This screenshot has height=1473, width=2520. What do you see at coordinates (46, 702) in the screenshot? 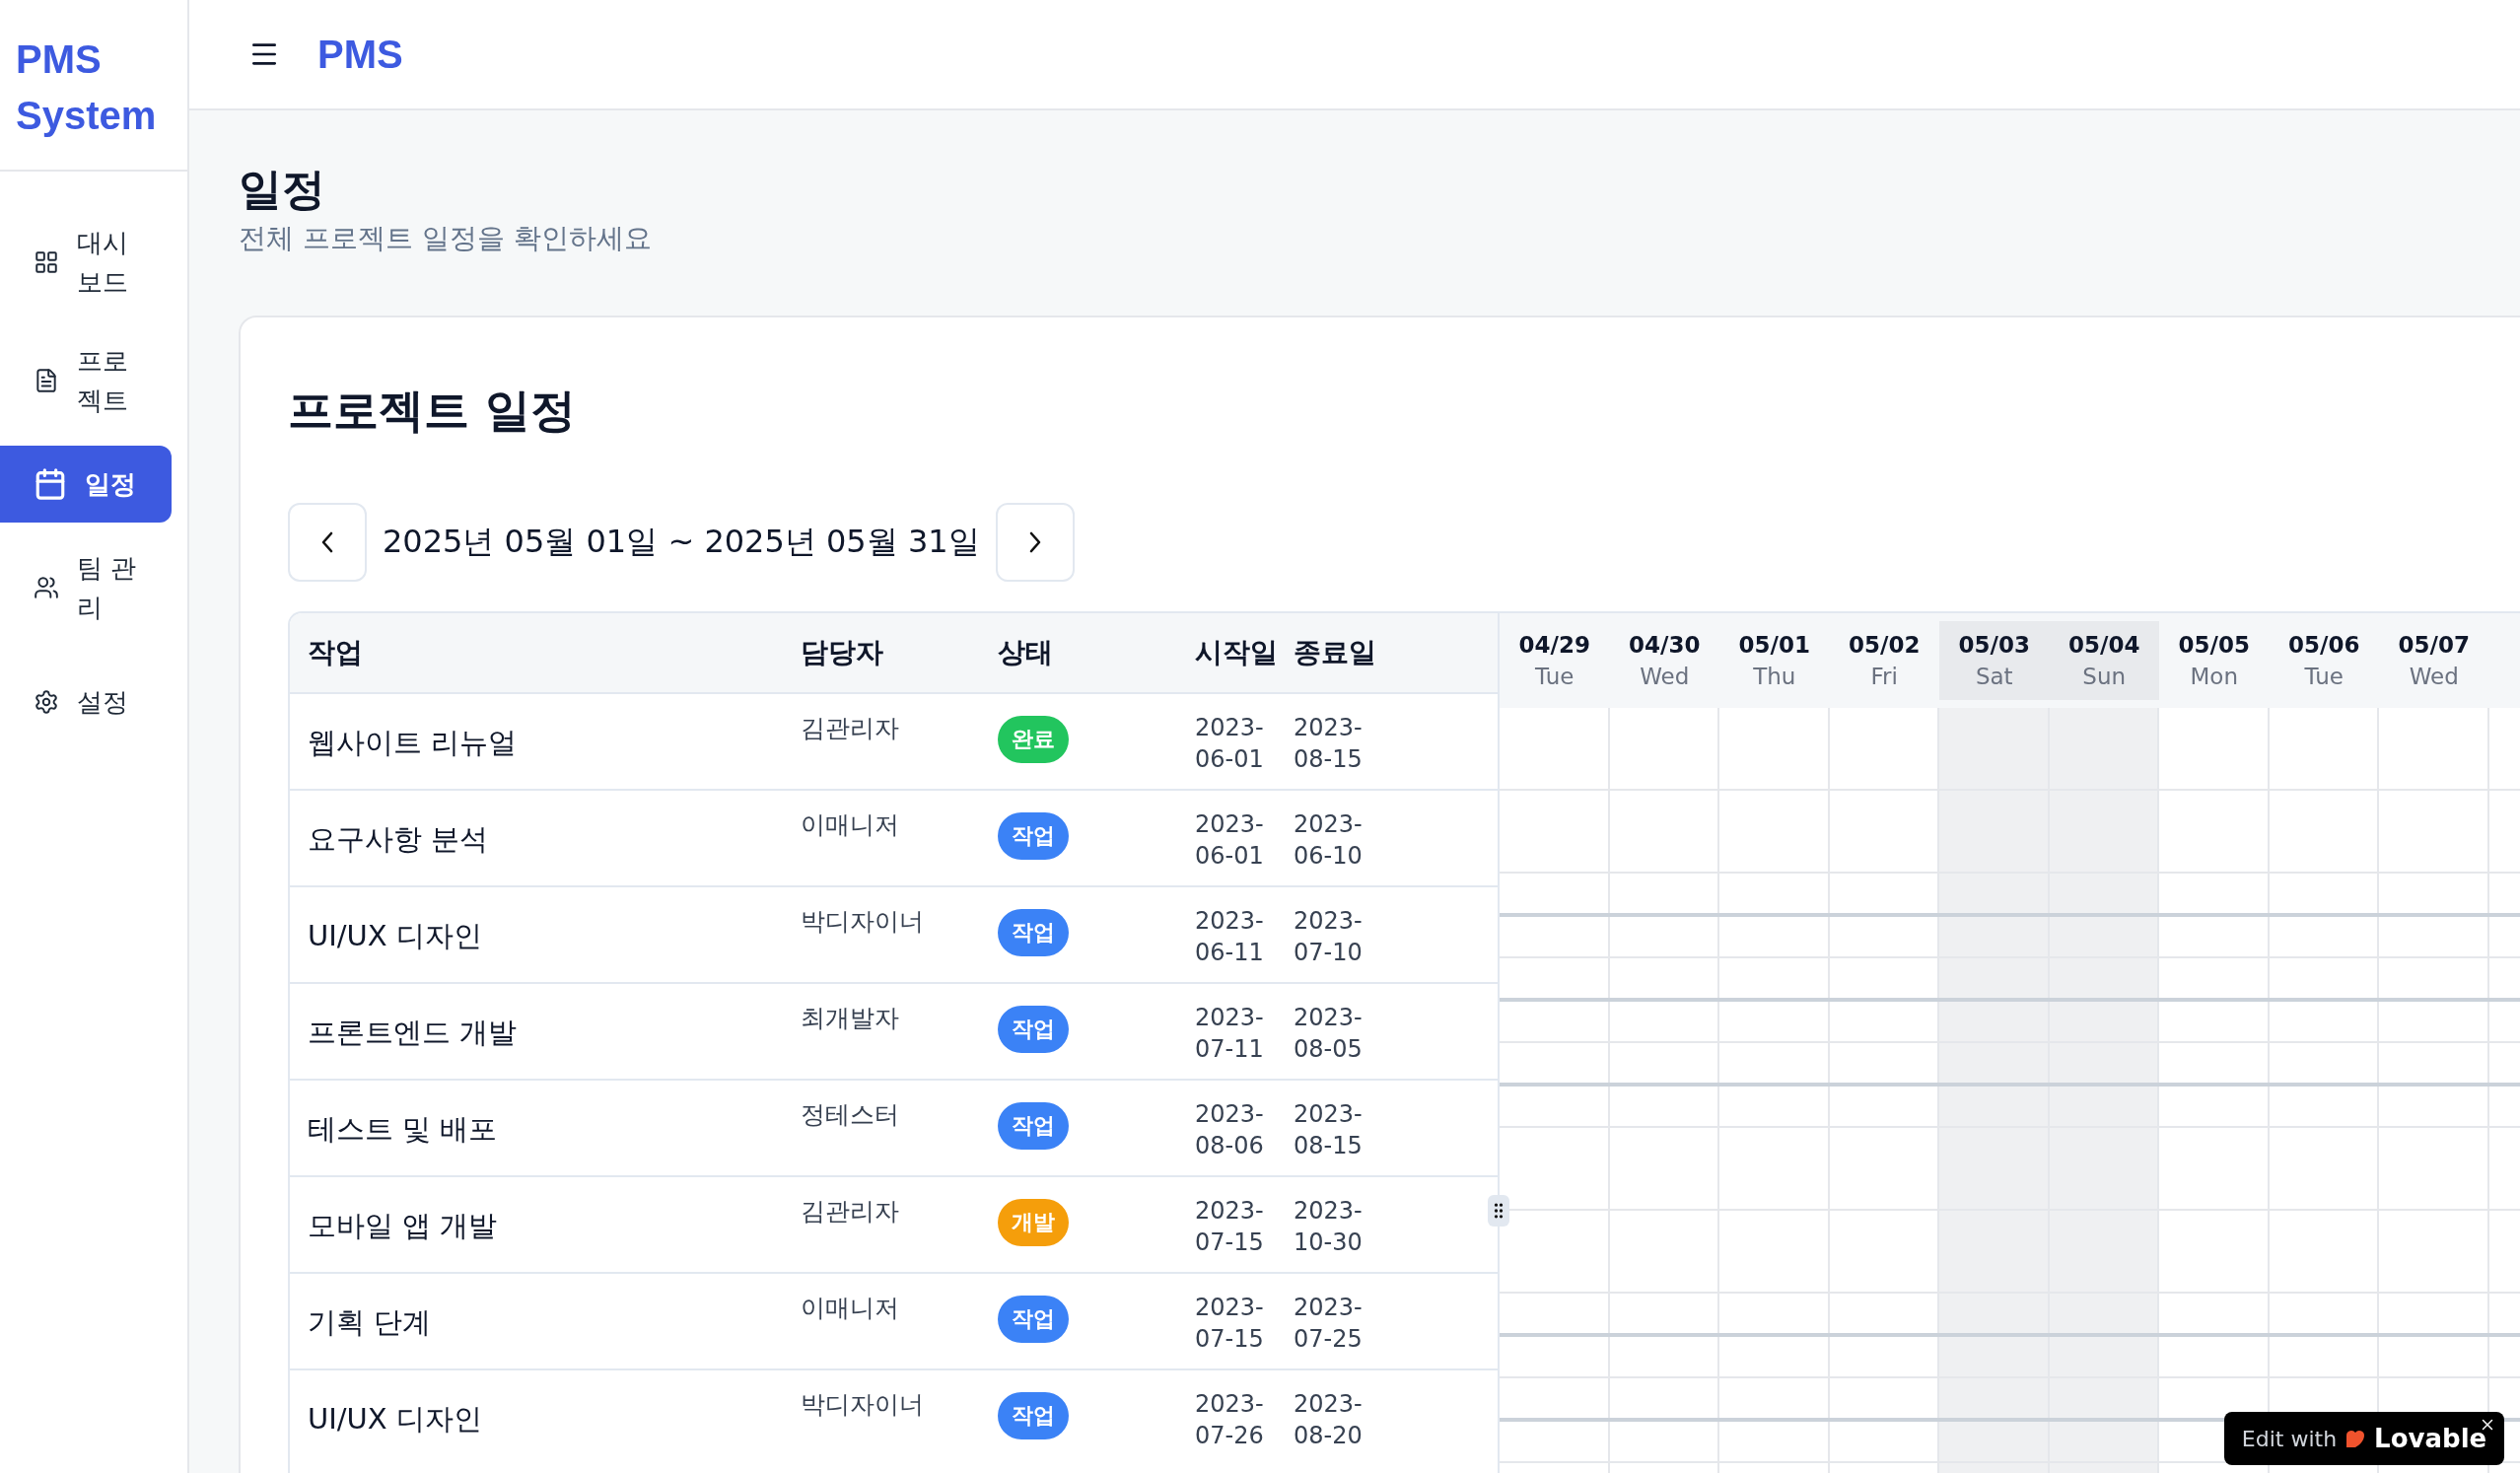
I see `settings-icon` at bounding box center [46, 702].